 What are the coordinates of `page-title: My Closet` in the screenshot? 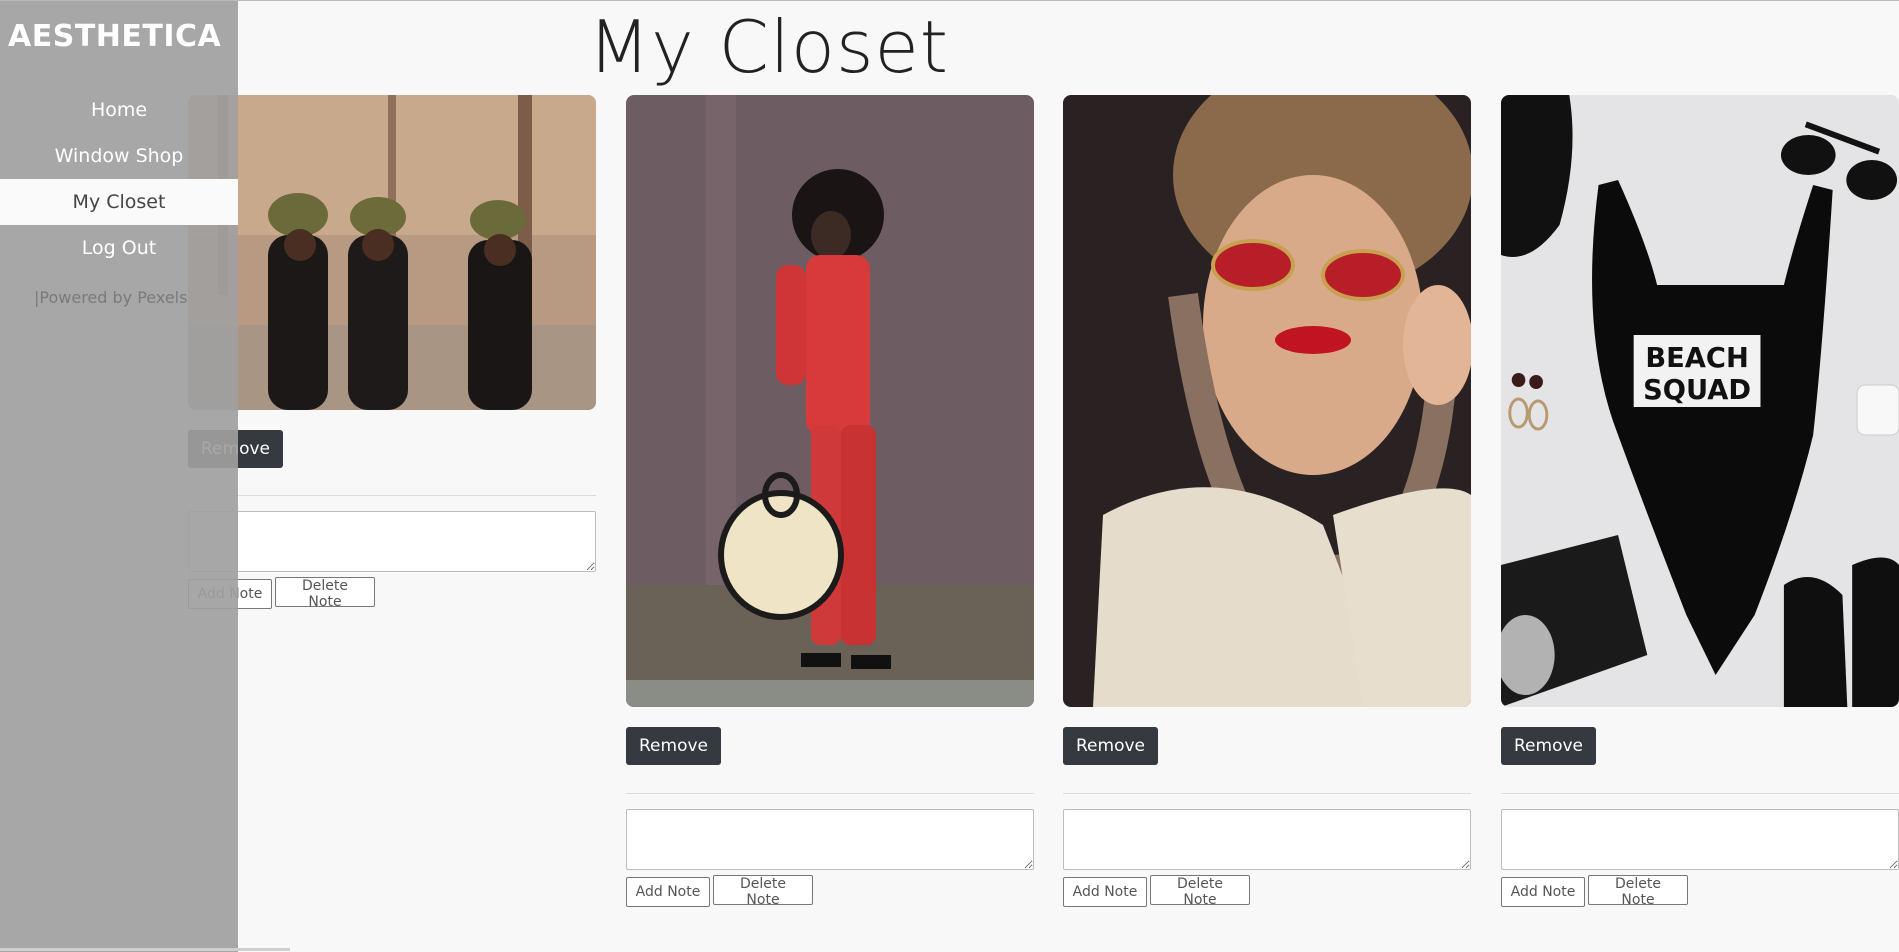 It's located at (768, 47).